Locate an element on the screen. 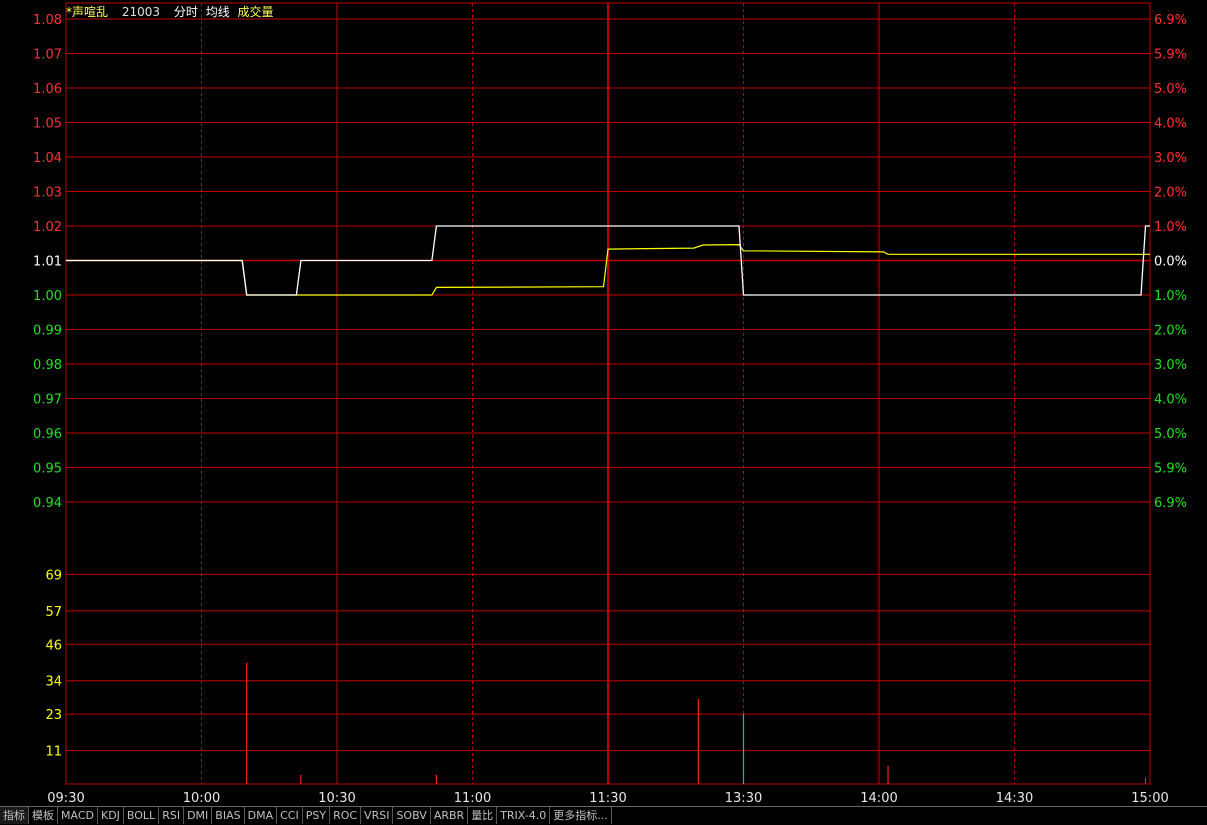 Image resolution: width=1207 pixels, height=825 pixels. time-tick-label: 11:00 is located at coordinates (472, 798).